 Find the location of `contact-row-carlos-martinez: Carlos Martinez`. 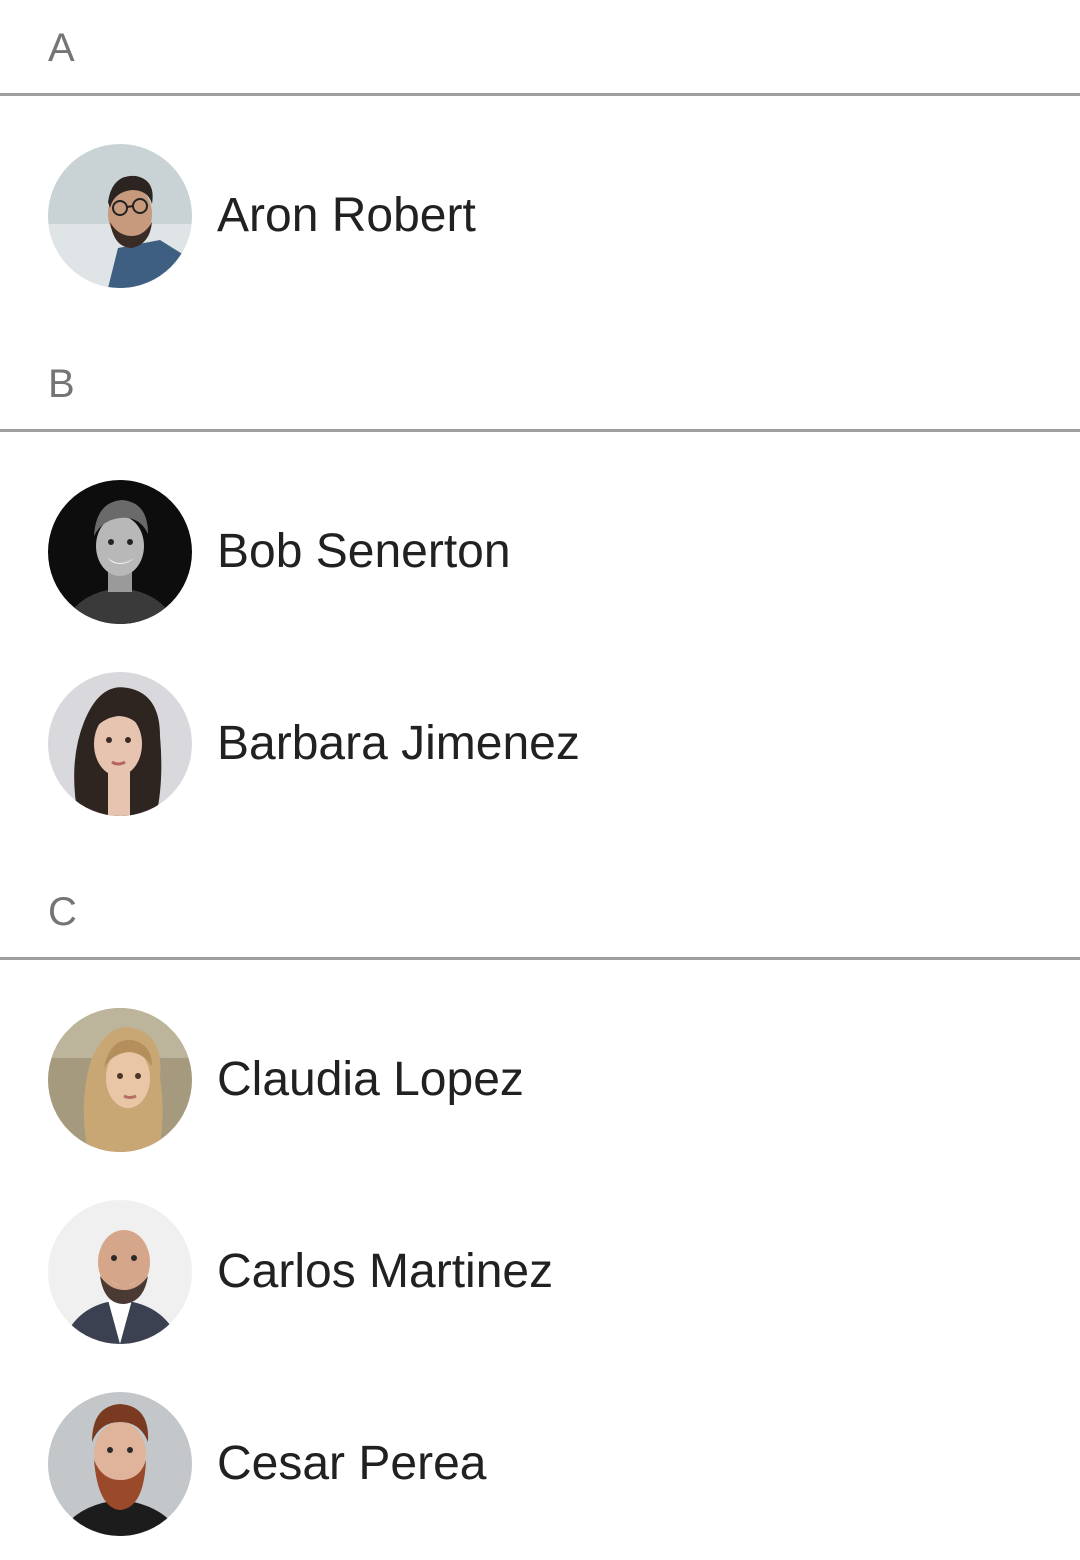

contact-row-carlos-martinez: Carlos Martinez is located at coordinates (540, 1272).